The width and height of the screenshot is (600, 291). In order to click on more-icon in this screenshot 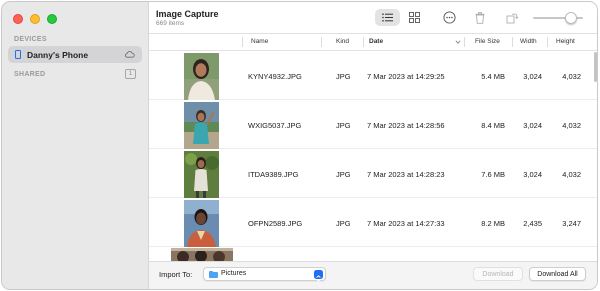, I will do `click(449, 17)`.